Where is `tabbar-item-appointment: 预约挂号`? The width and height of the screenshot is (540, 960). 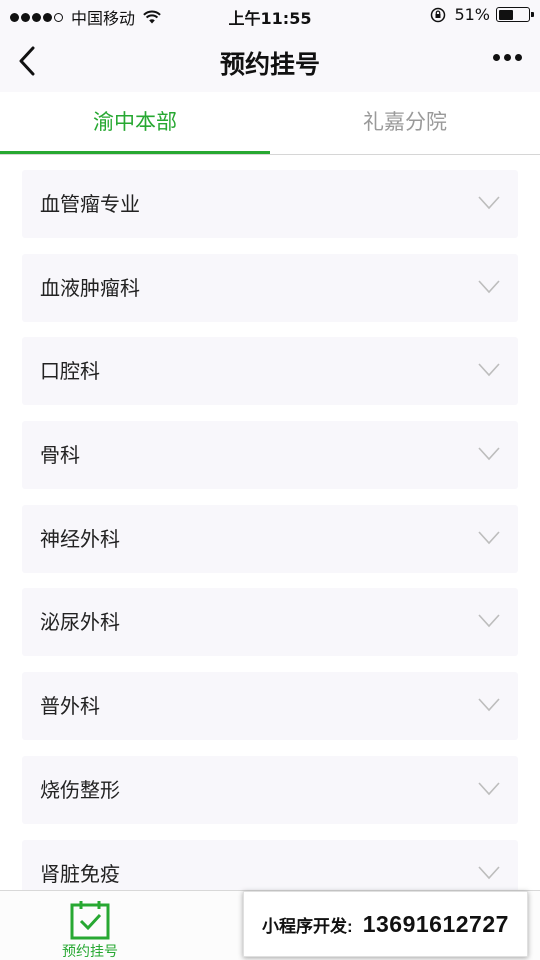
tabbar-item-appointment: 预约挂号 is located at coordinates (90, 925).